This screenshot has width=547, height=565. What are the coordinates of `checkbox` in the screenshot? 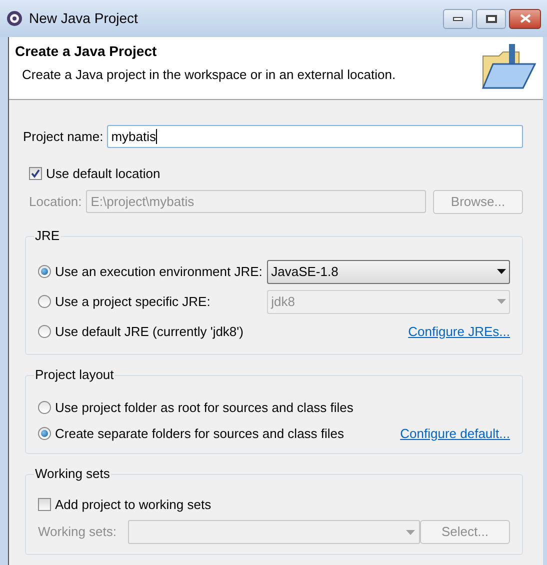 It's located at (35, 173).